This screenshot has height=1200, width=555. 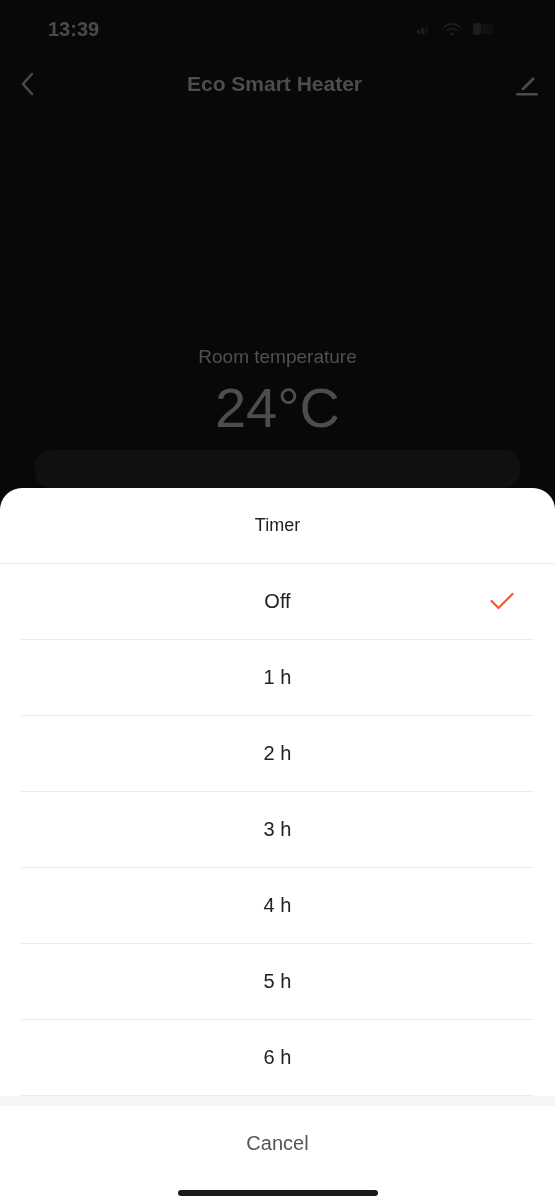 I want to click on timer-option: 5 h, so click(x=277, y=982).